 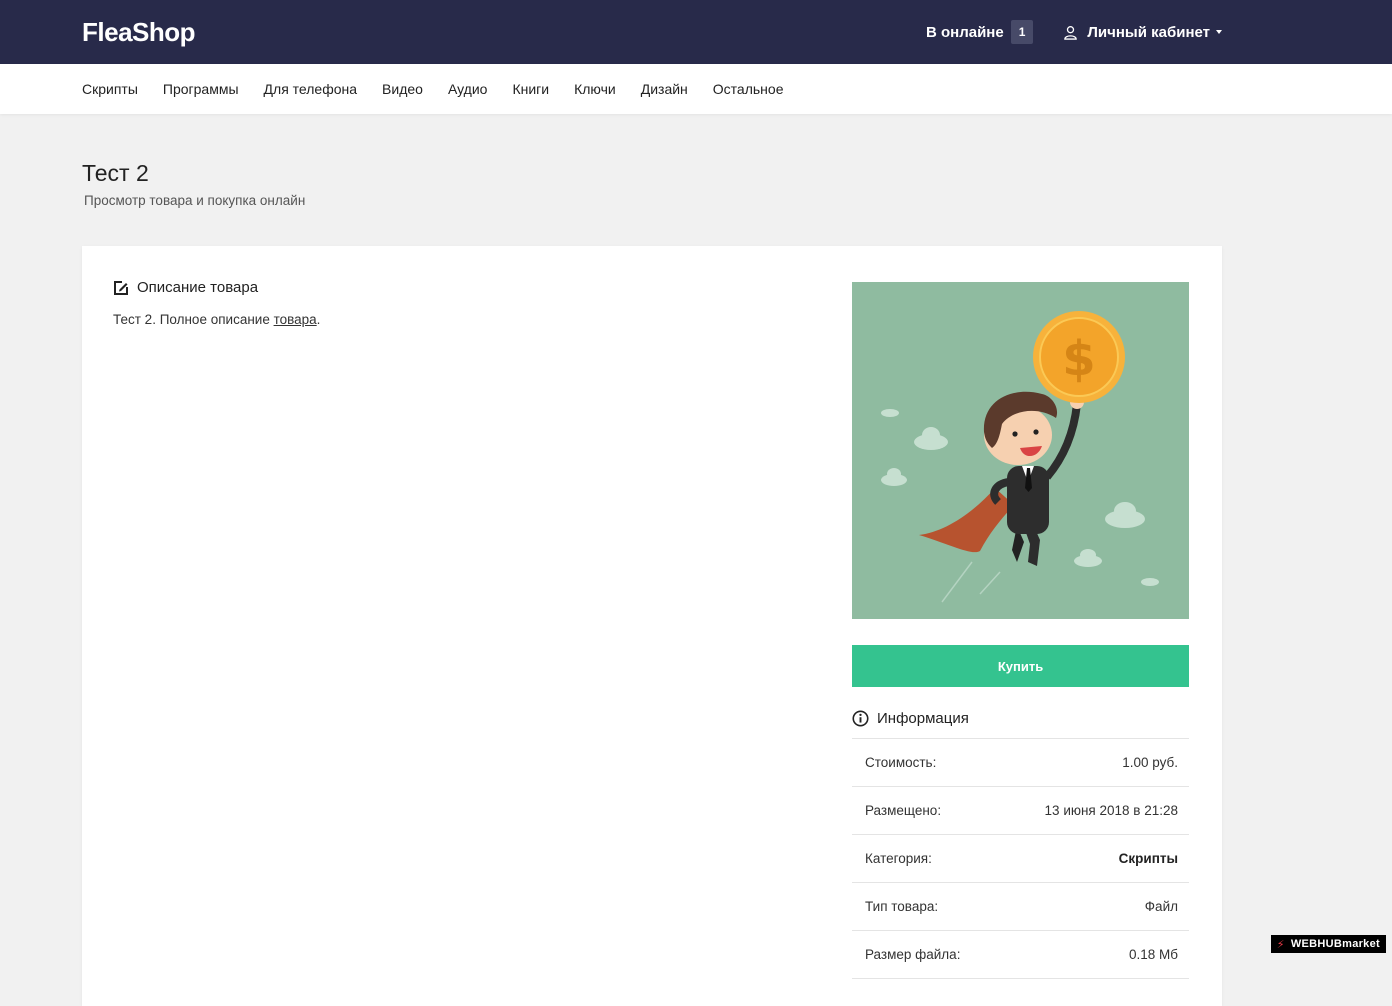 What do you see at coordinates (664, 89) in the screenshot?
I see `nav-item-design: Дизайн` at bounding box center [664, 89].